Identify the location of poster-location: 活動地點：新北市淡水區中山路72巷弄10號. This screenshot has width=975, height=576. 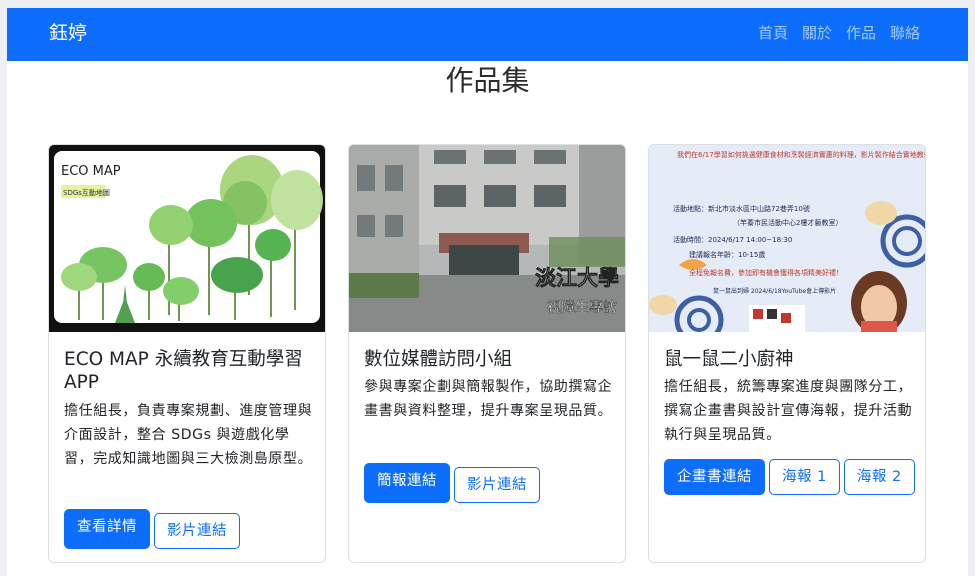
(741, 208).